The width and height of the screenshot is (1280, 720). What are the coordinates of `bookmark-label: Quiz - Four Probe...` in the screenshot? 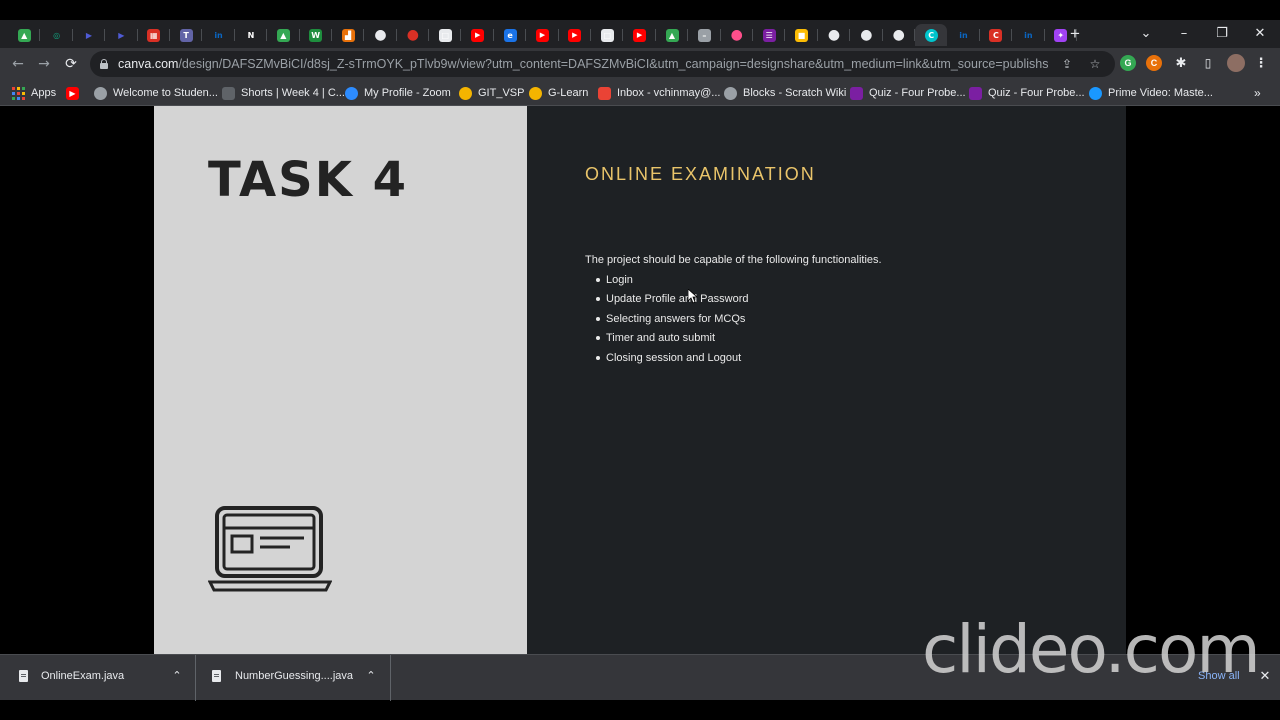 It's located at (917, 93).